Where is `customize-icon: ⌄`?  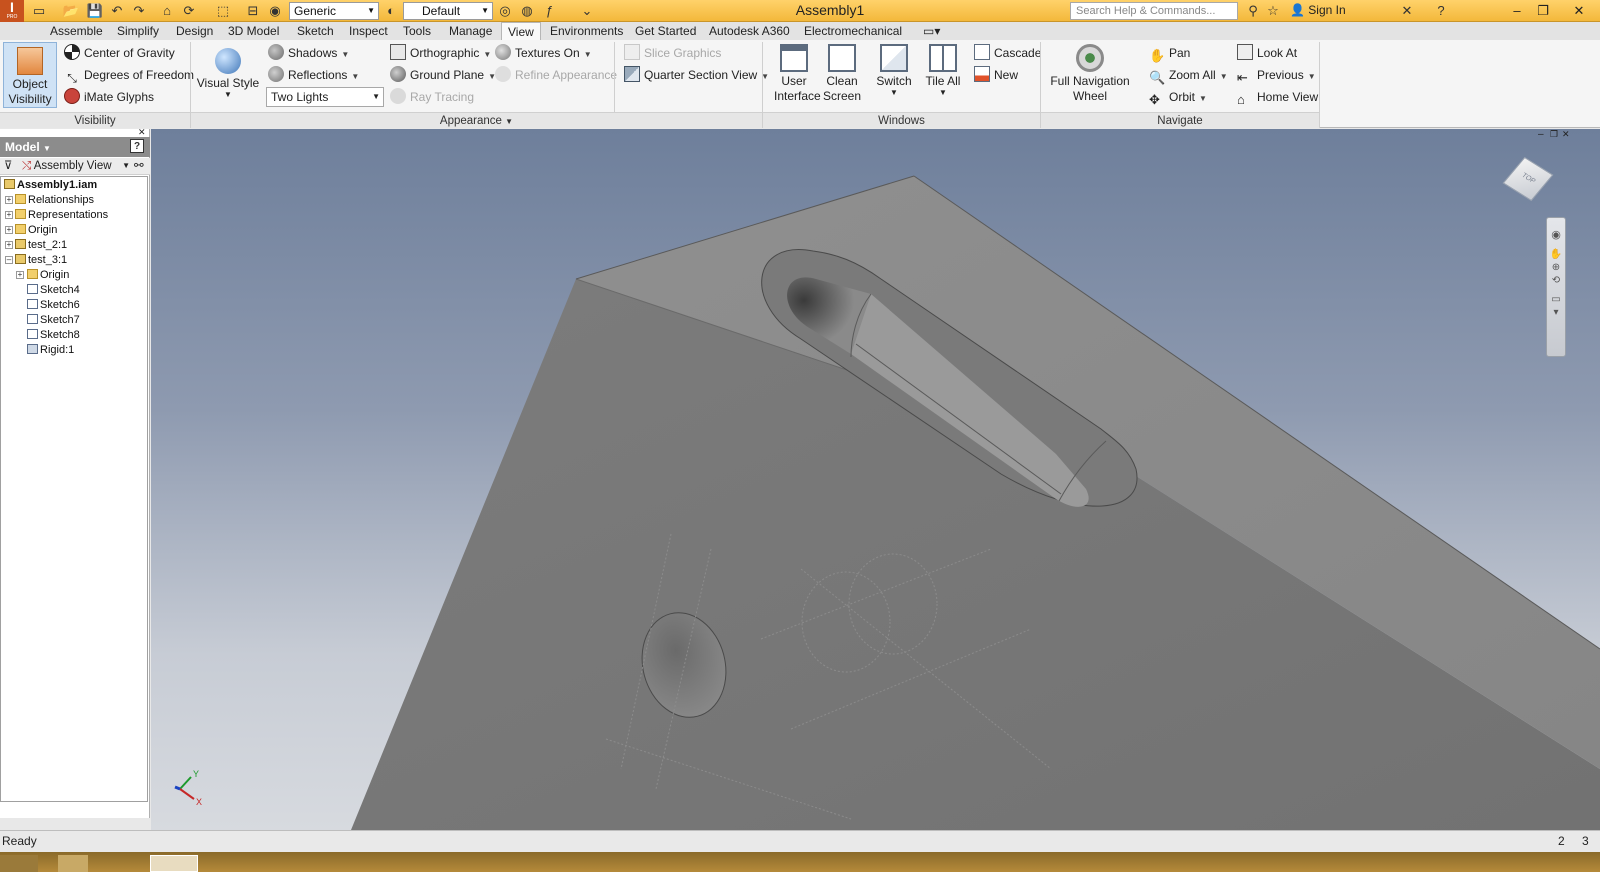
customize-icon: ⌄ is located at coordinates (587, 10).